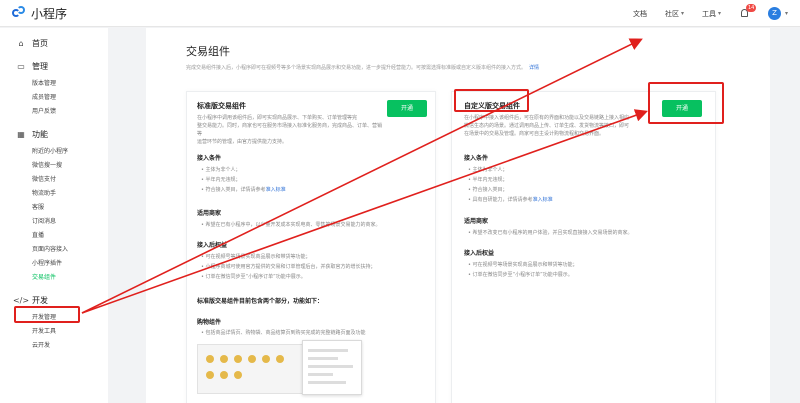  Describe the element at coordinates (54, 264) in the screenshot. I see `sidebar-item-plugins: 小程序插件` at that location.